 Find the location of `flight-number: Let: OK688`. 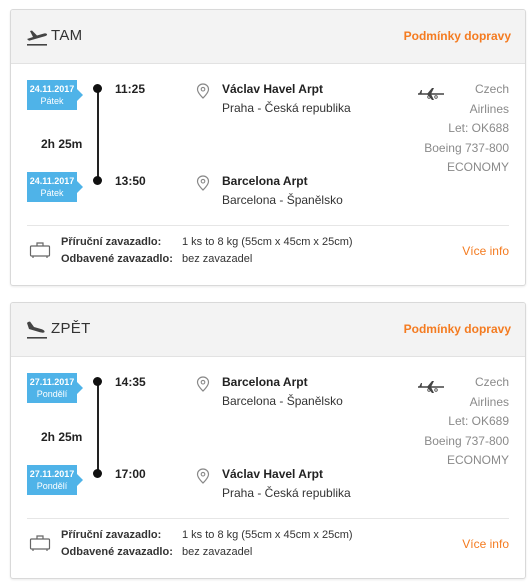

flight-number: Let: OK688 is located at coordinates (478, 128).